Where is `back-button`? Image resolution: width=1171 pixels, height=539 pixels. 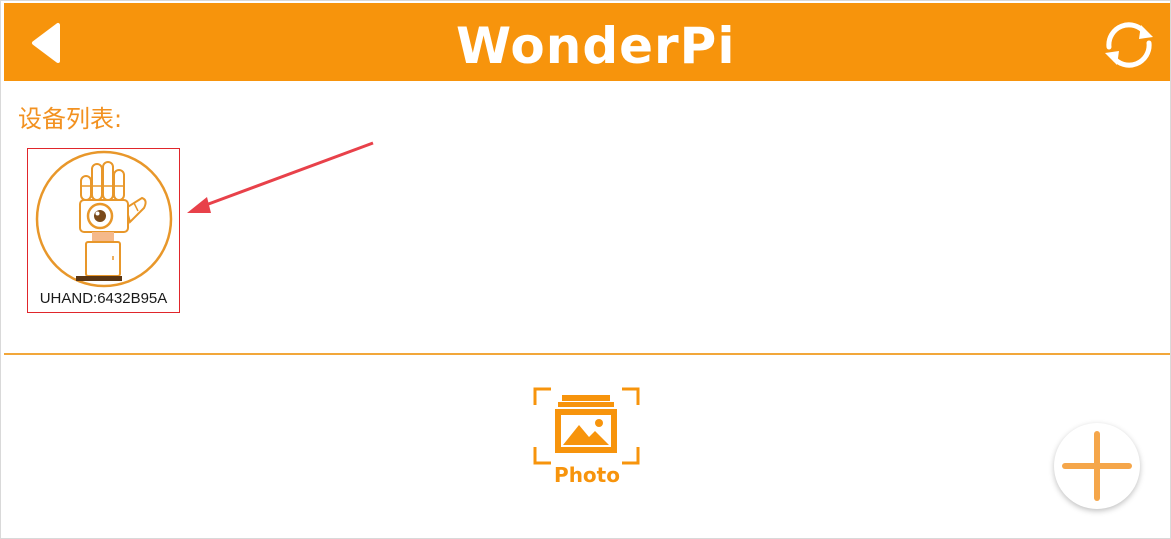
back-button is located at coordinates (48, 43).